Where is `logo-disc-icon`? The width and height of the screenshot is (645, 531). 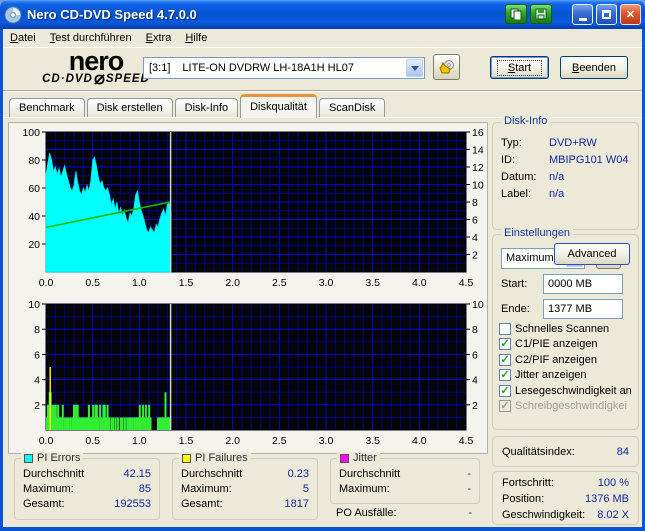
logo-disc-icon is located at coordinates (99, 79).